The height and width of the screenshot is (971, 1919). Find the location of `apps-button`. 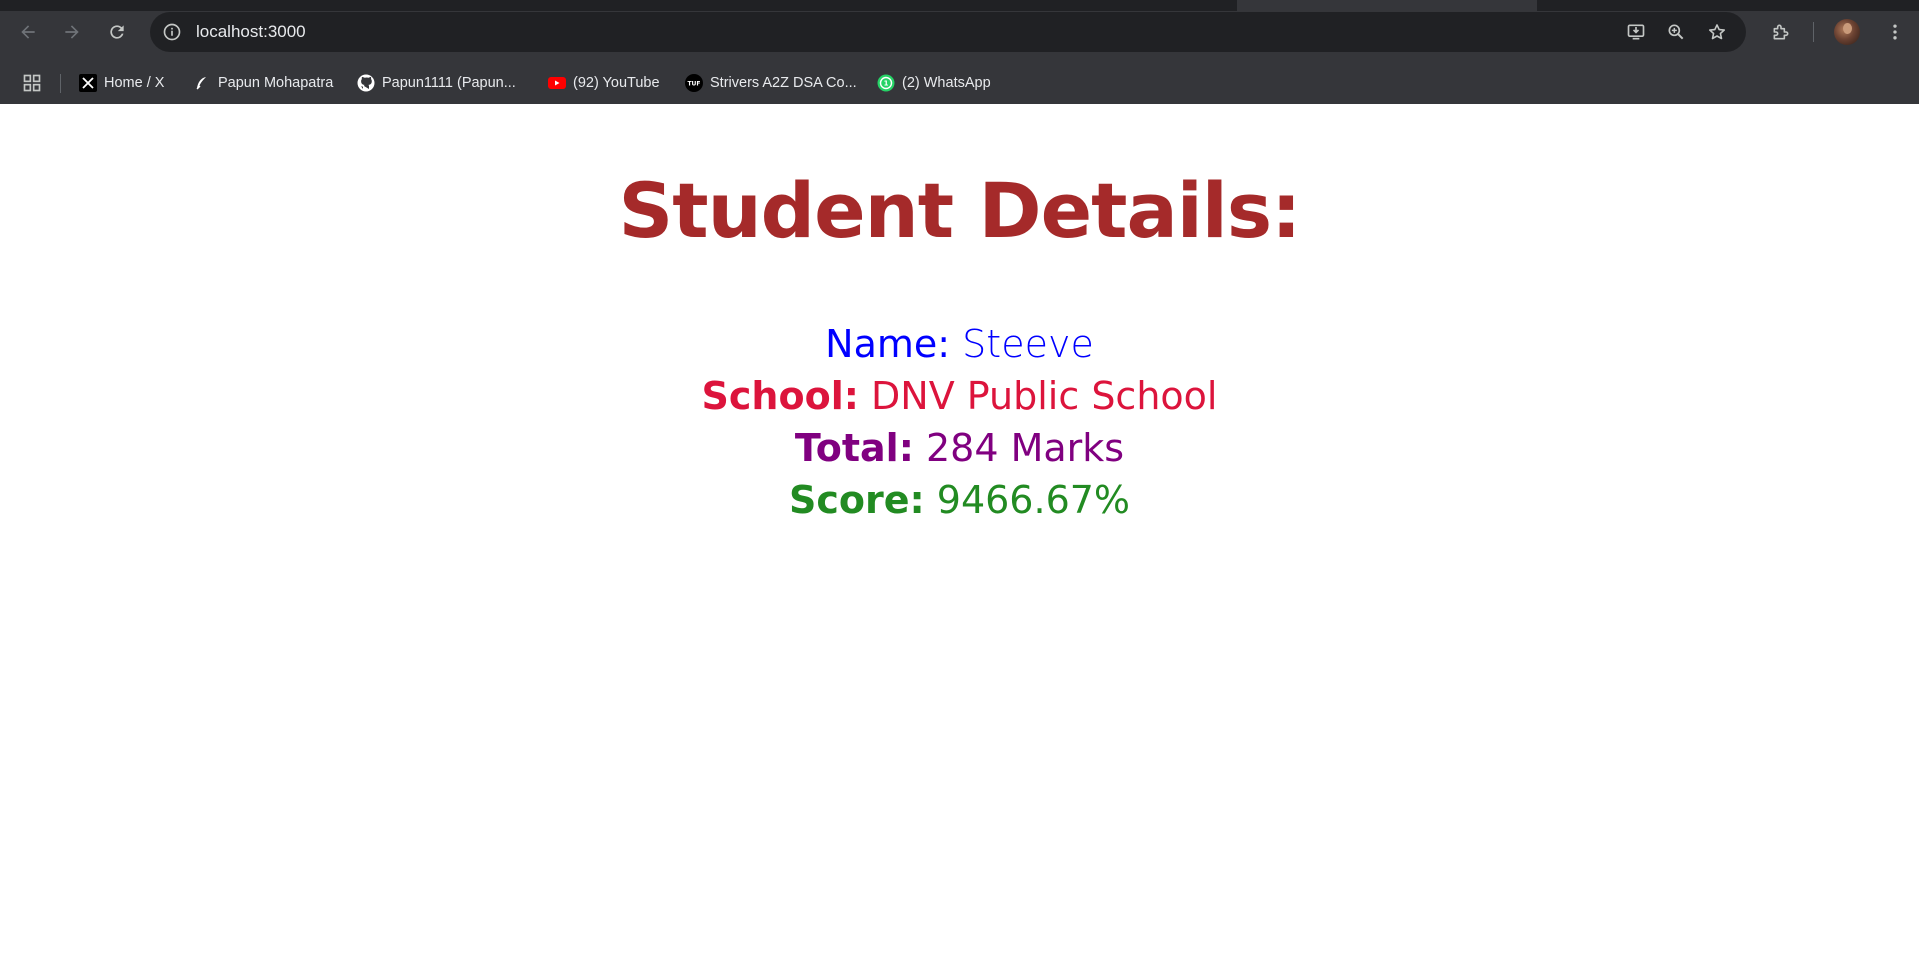

apps-button is located at coordinates (32, 83).